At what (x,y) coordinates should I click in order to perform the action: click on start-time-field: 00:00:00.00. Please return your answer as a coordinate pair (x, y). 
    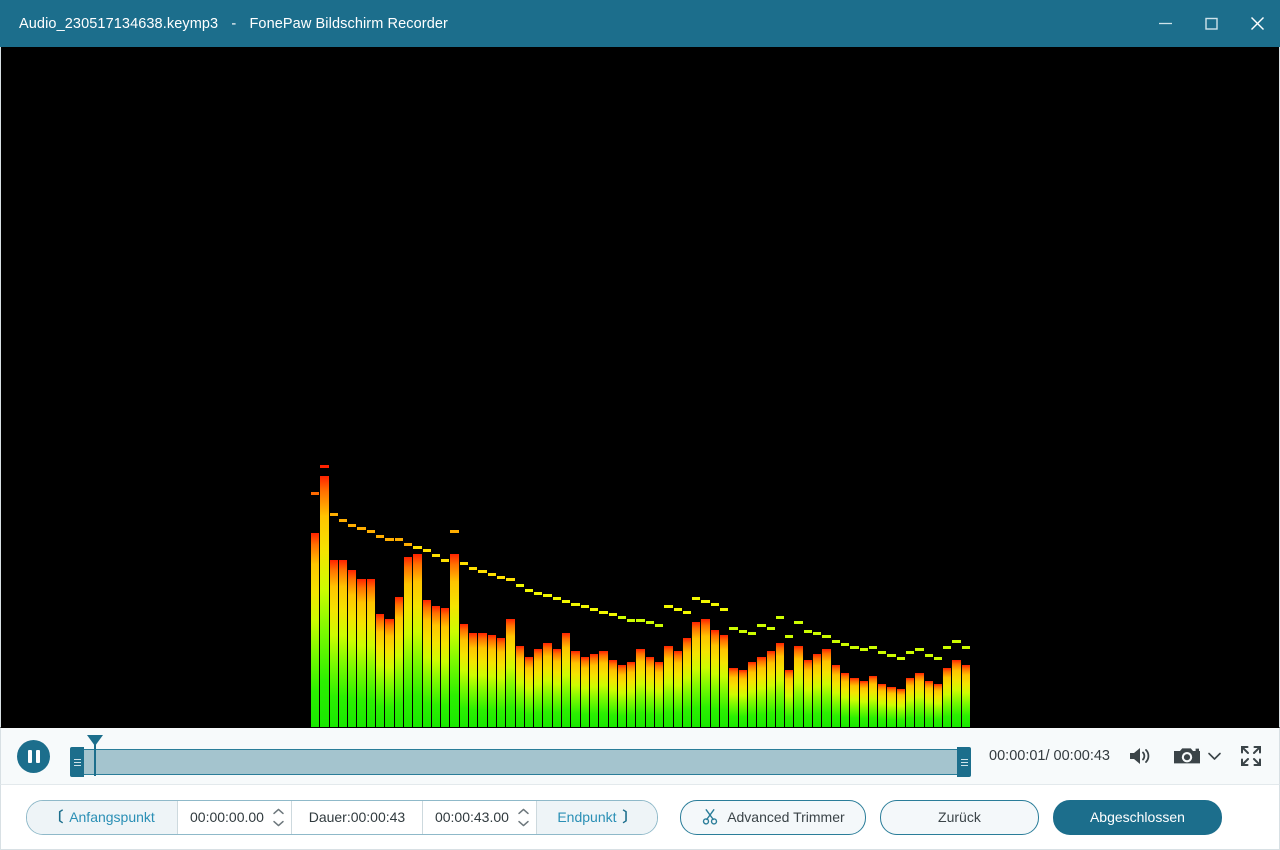
    Looking at the image, I should click on (234, 817).